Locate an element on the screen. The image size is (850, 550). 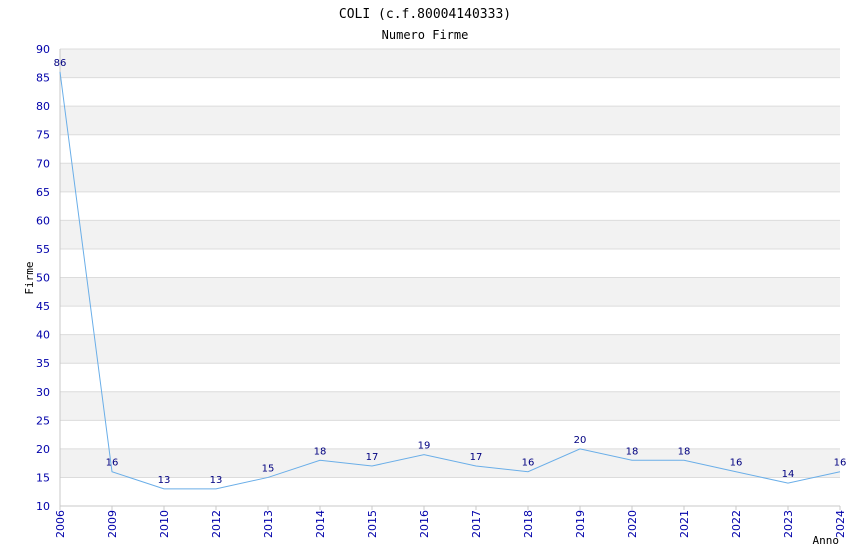
x-tick-label: 2016 is located at coordinates (424, 524).